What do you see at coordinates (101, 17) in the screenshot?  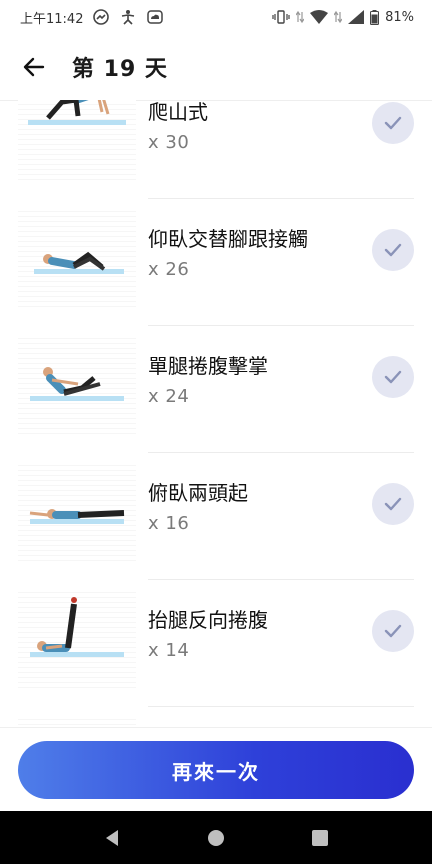 I see `messenger-icon` at bounding box center [101, 17].